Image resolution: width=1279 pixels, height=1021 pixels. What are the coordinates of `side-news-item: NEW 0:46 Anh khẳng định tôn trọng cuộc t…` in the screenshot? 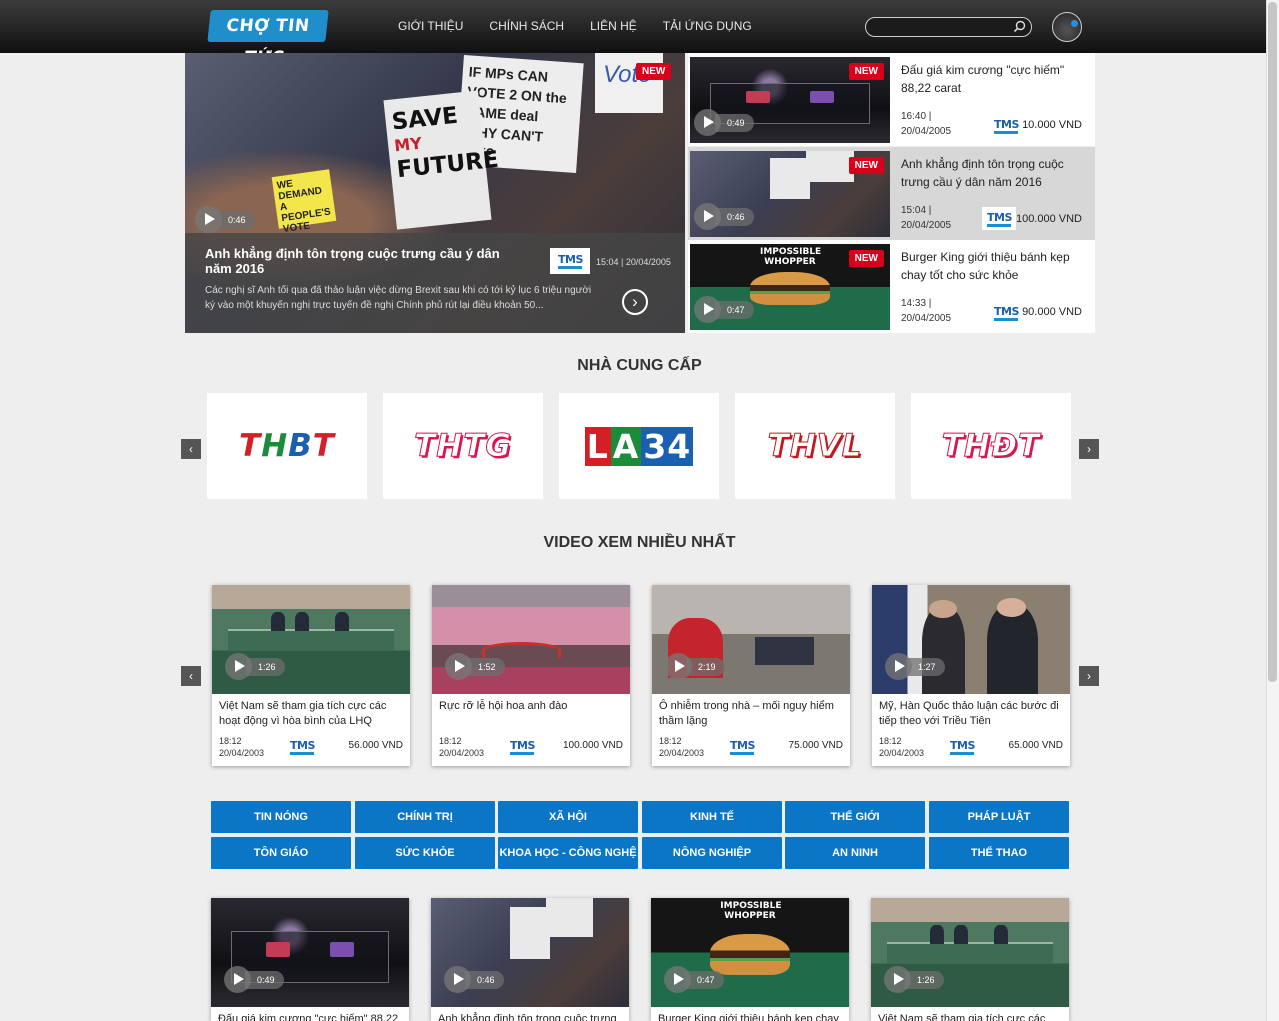 It's located at (891, 193).